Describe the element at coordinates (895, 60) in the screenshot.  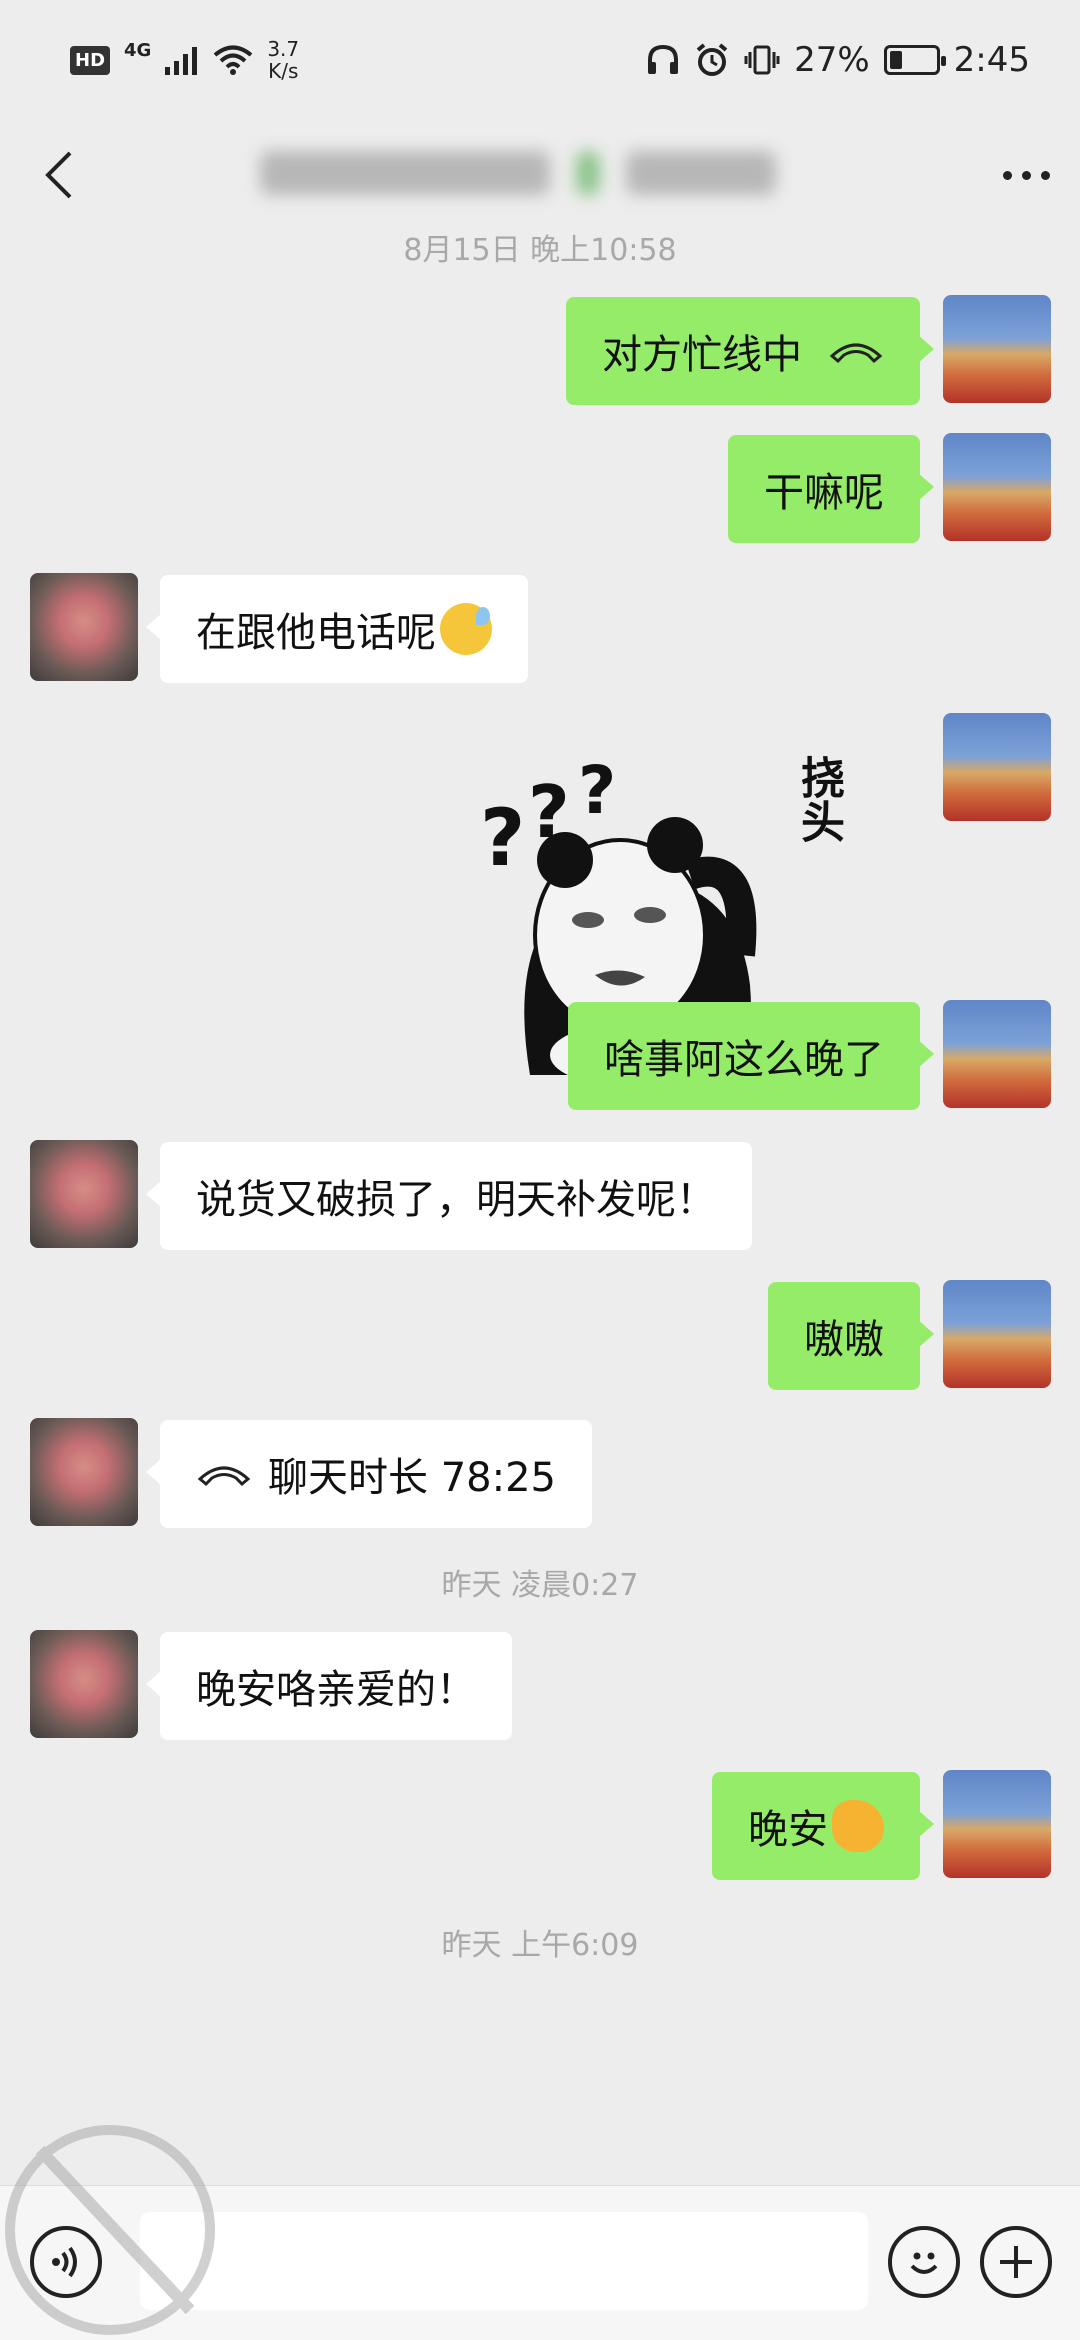
I see `battery-fill` at that location.